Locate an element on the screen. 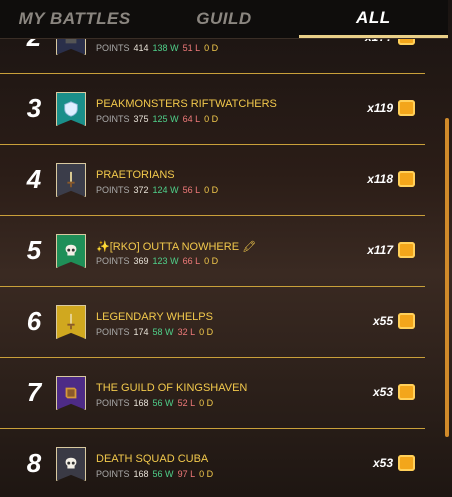 The width and height of the screenshot is (452, 497). reward-multiplier: x119 is located at coordinates (380, 108).